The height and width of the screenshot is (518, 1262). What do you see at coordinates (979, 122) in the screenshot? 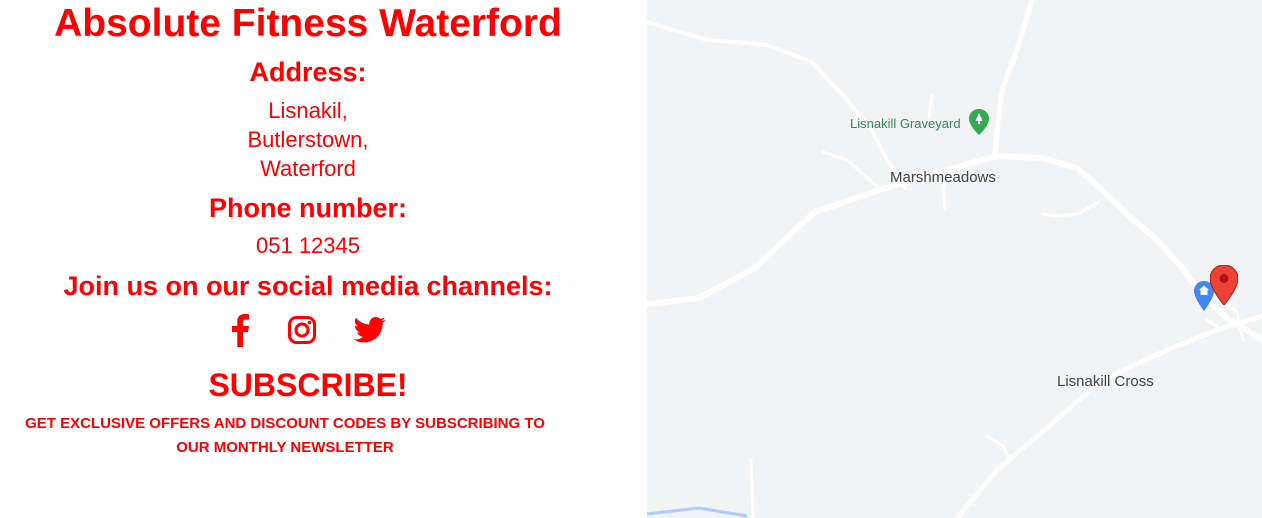
I see `tree-pin-icon` at bounding box center [979, 122].